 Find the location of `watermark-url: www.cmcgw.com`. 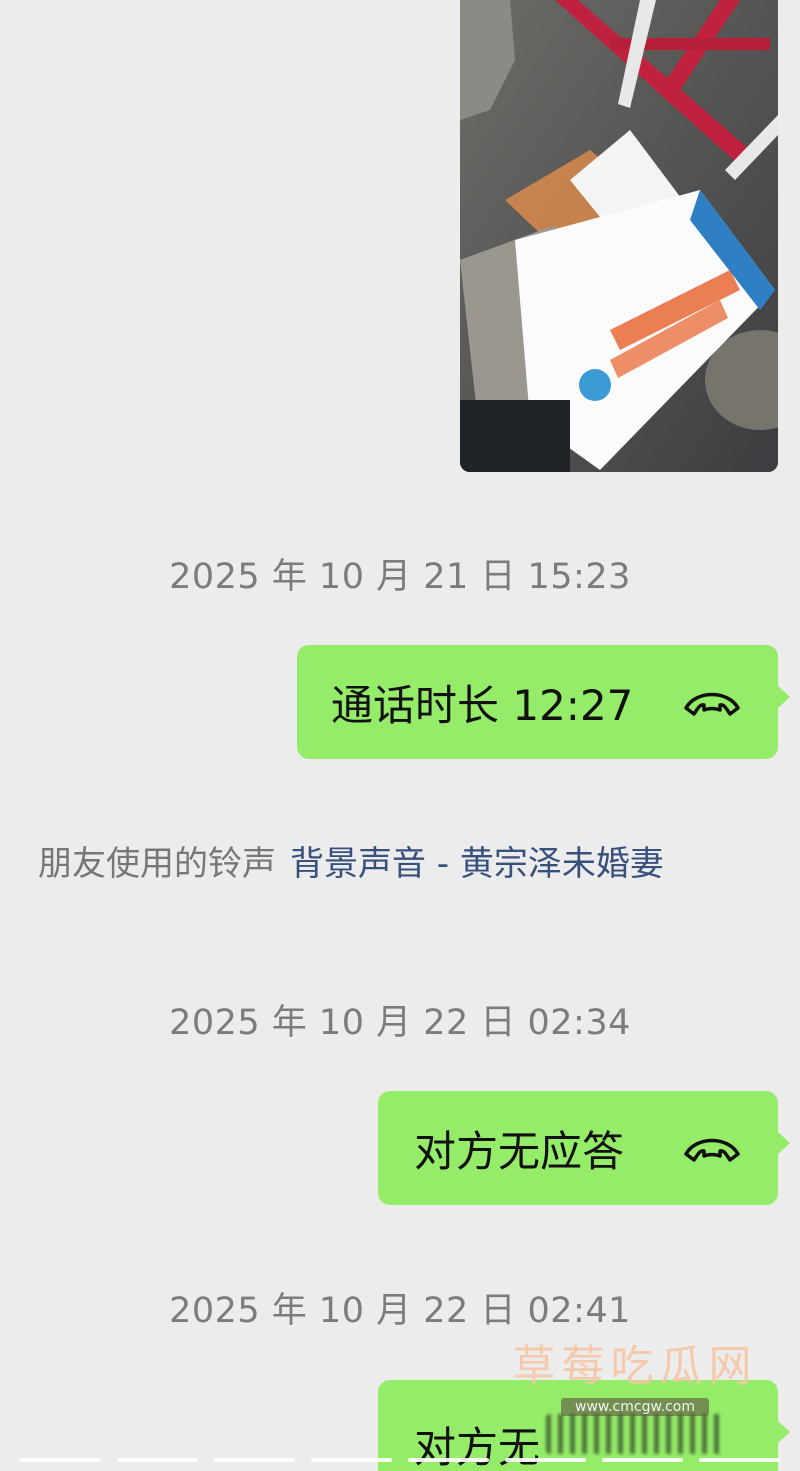

watermark-url: www.cmcgw.com is located at coordinates (635, 1407).